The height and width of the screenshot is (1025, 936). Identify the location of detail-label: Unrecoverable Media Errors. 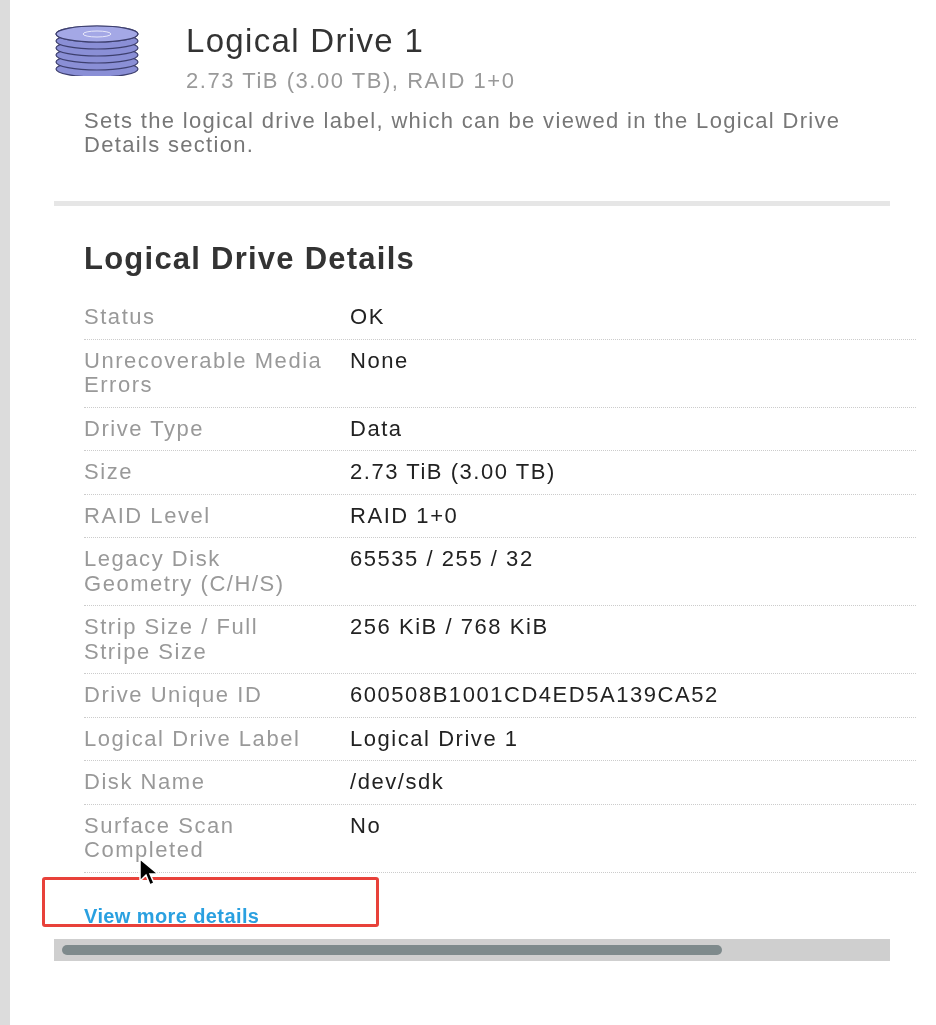
(204, 373).